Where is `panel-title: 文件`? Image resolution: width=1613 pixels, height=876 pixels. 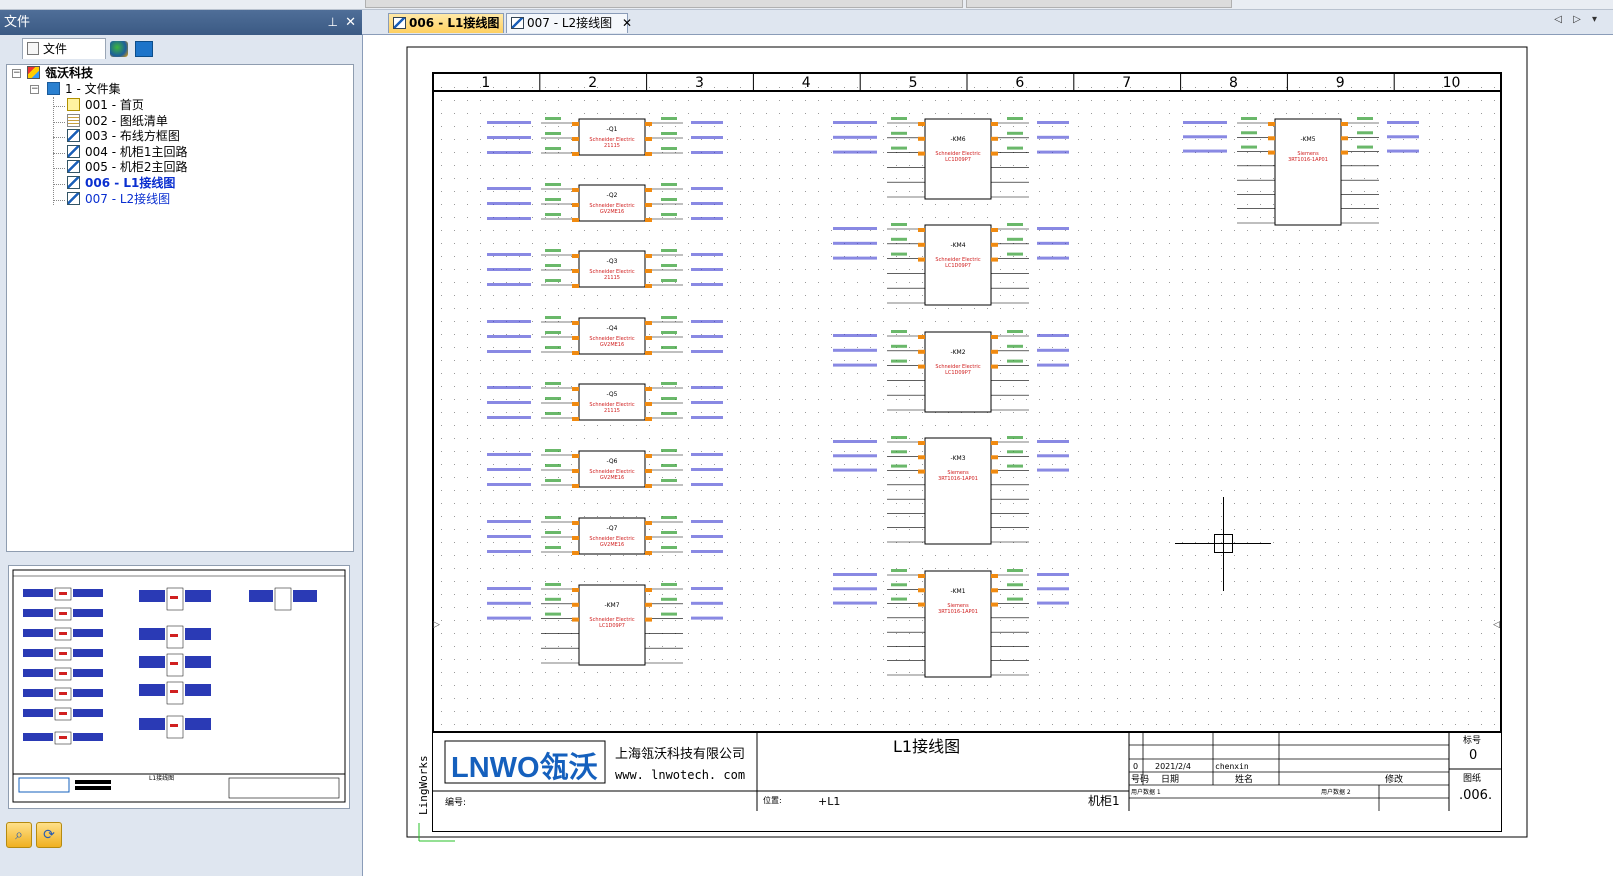 panel-title: 文件 is located at coordinates (17, 22).